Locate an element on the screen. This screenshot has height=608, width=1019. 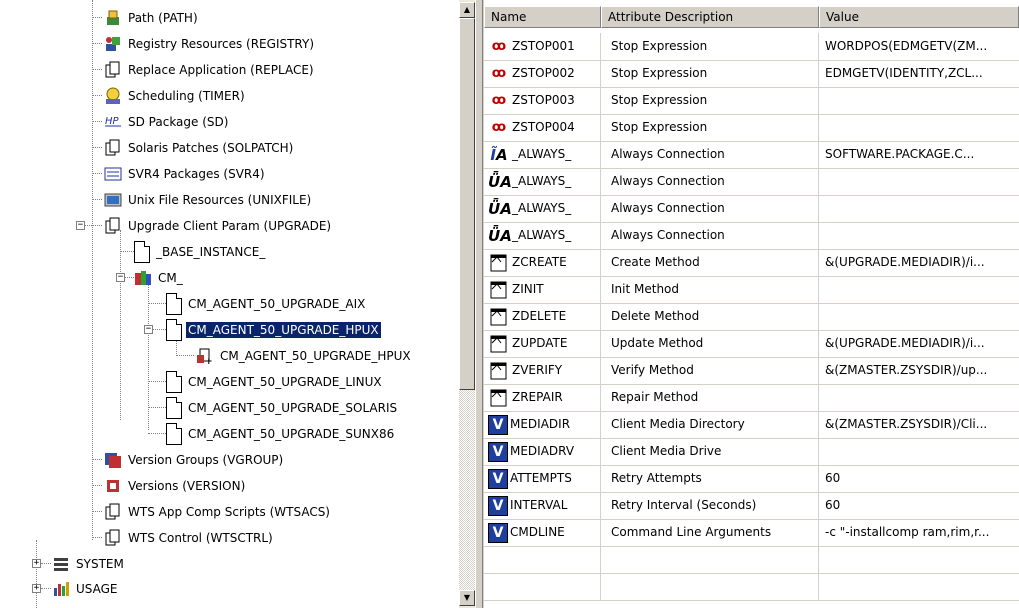
tree-node-unixfile: Unix File Resources (UNIXFILE) is located at coordinates (202, 199).